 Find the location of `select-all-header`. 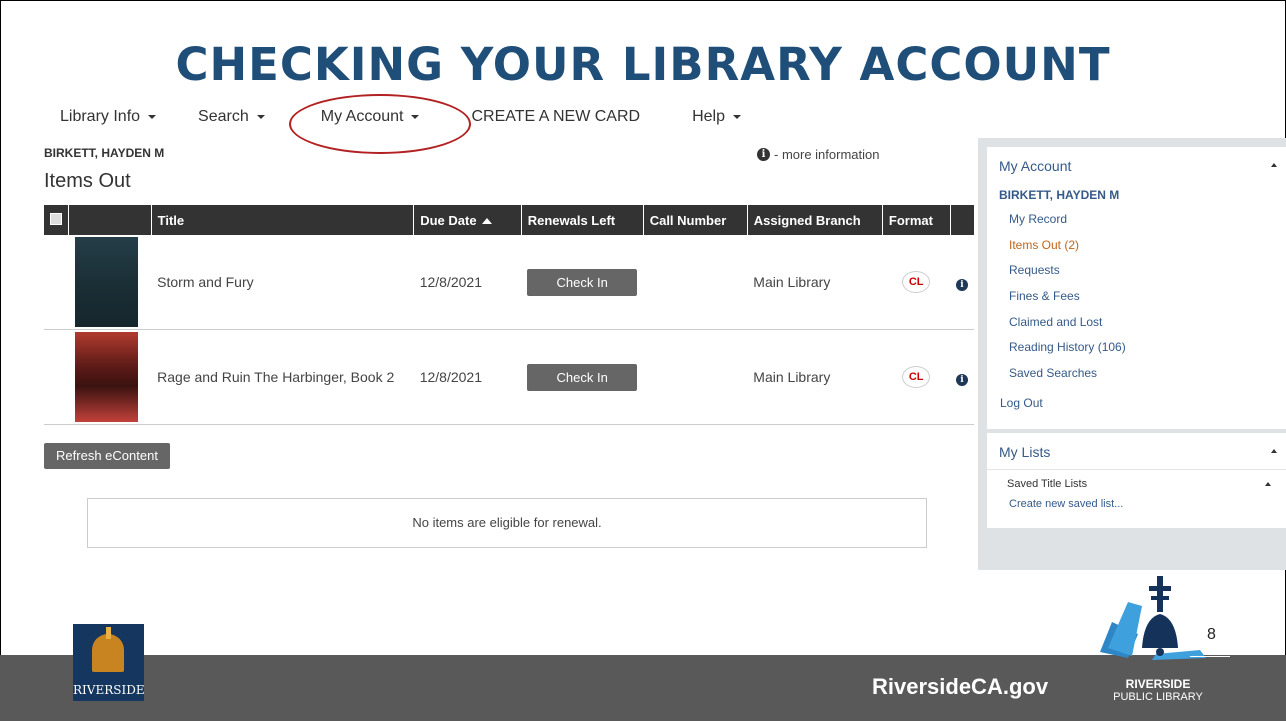

select-all-header is located at coordinates (56, 220).